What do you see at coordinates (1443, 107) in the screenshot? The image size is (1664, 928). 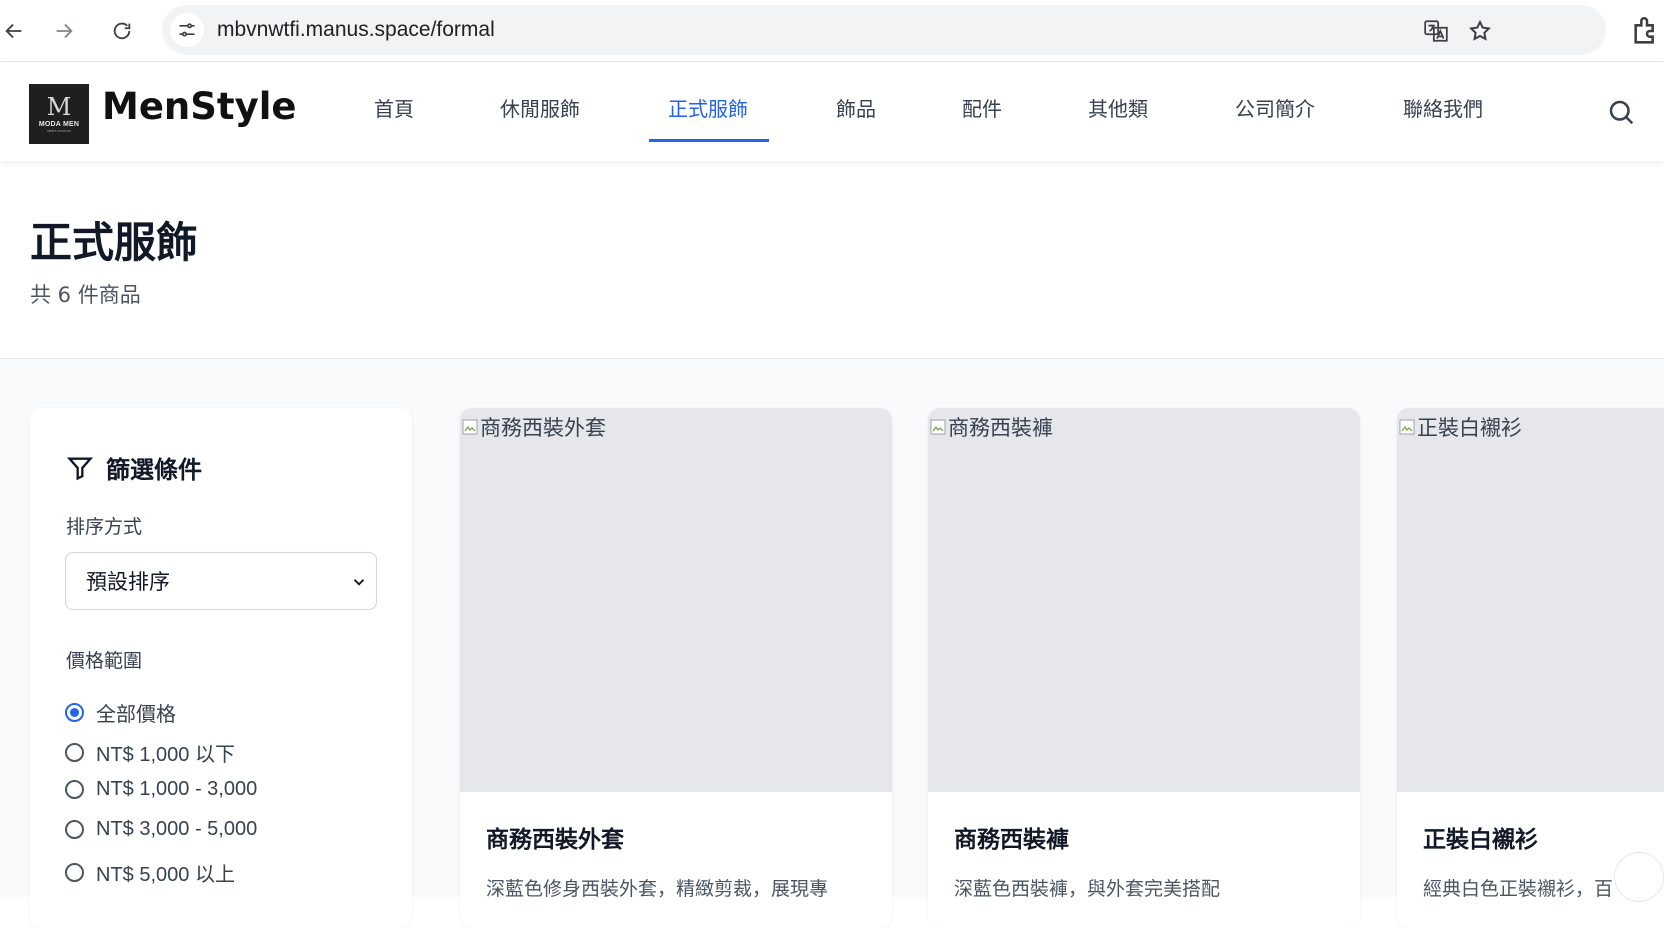 I see `nav-contact: 聯絡我們` at bounding box center [1443, 107].